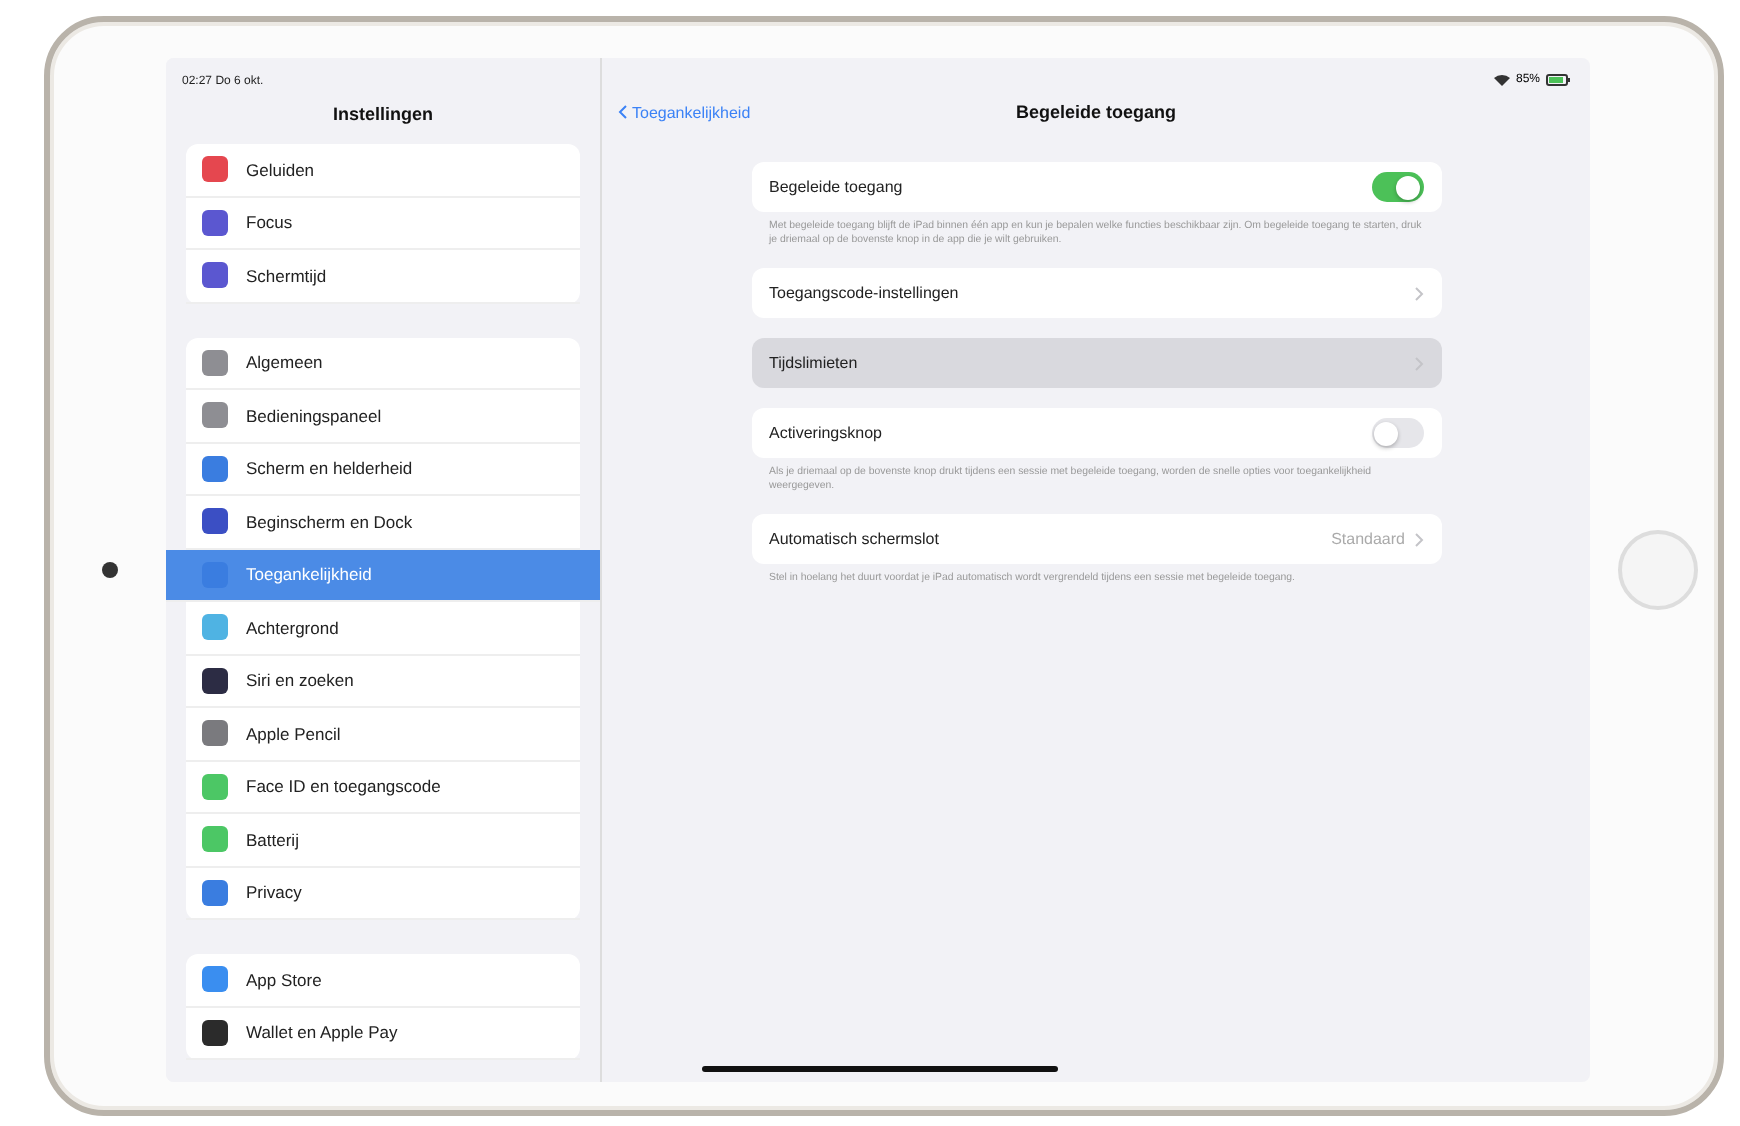  Describe the element at coordinates (383, 276) in the screenshot. I see `sidebar-item: Schermtijd` at that location.